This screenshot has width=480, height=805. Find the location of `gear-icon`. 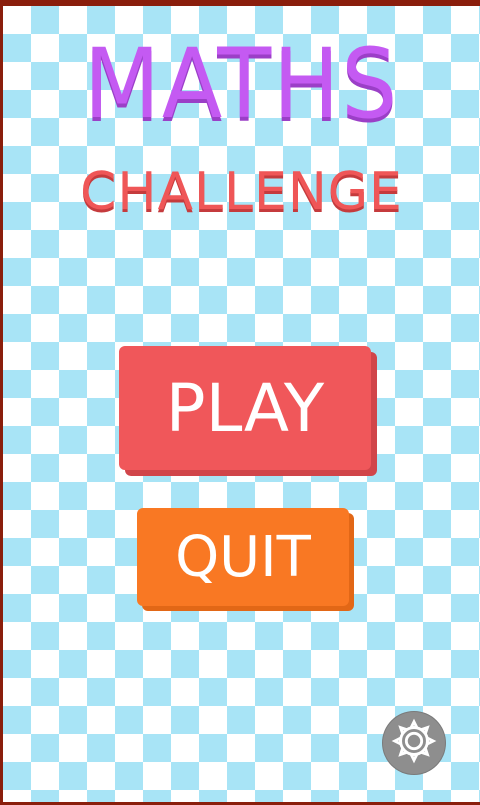

gear-icon is located at coordinates (414, 743).